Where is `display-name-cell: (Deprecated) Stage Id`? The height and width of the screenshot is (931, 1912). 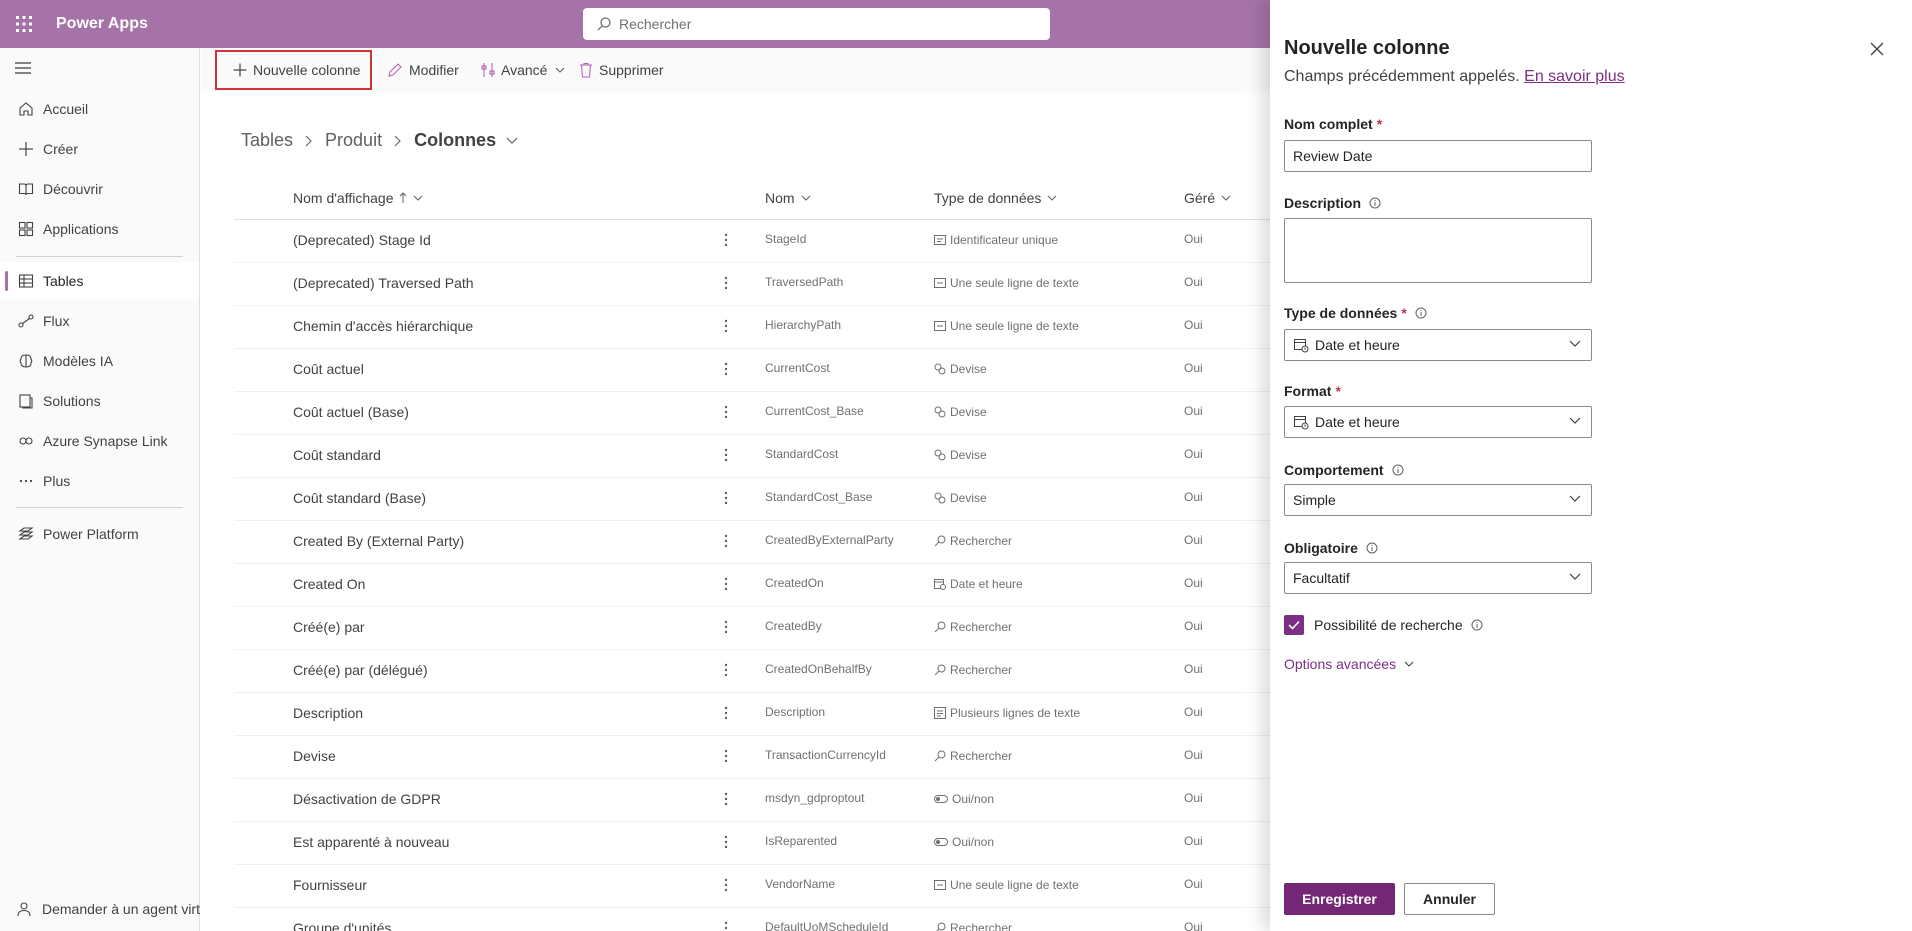
display-name-cell: (Deprecated) Stage Id is located at coordinates (362, 240).